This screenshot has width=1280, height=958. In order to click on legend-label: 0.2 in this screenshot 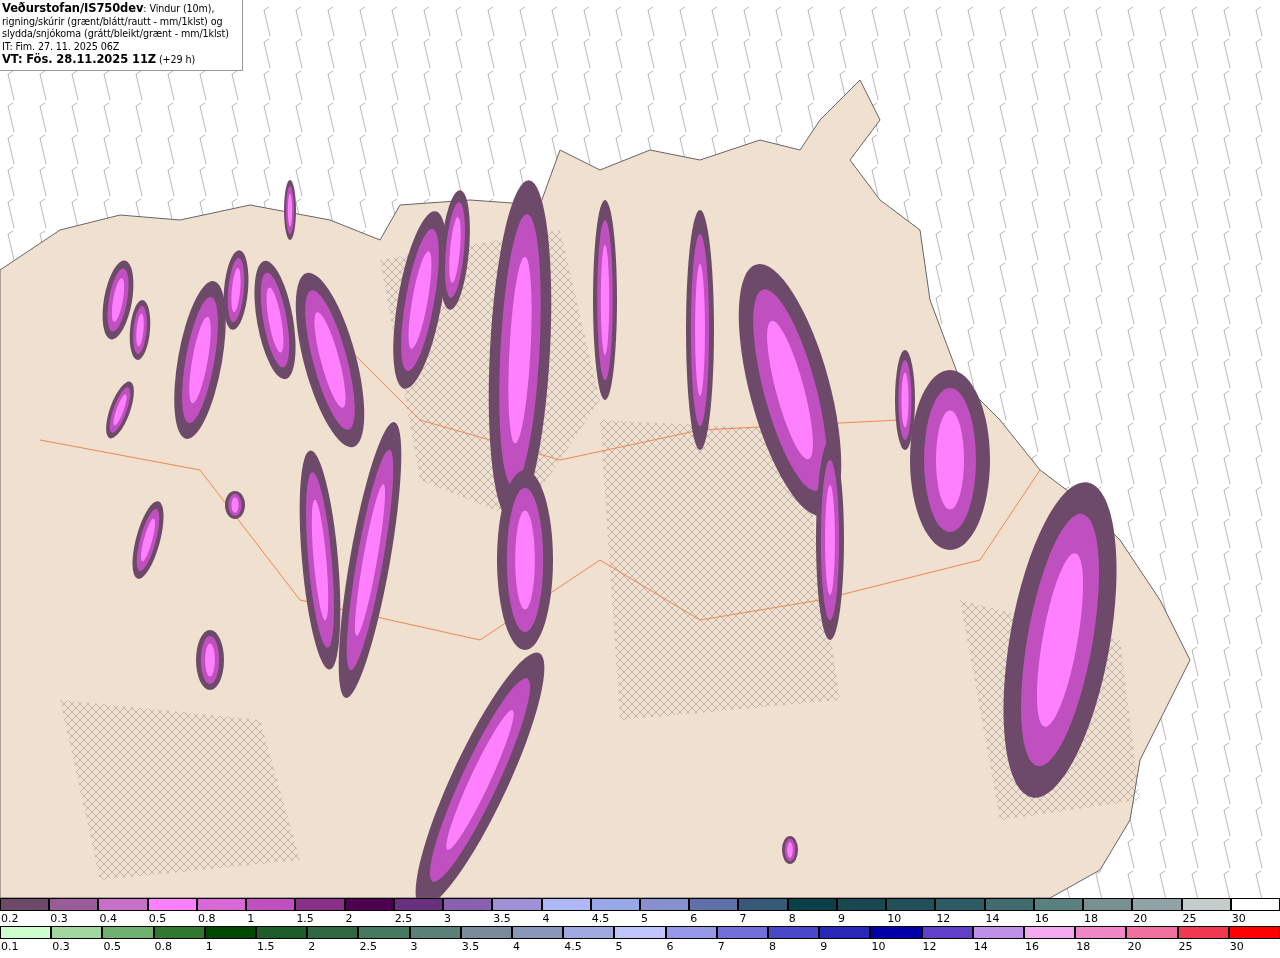, I will do `click(10, 918)`.